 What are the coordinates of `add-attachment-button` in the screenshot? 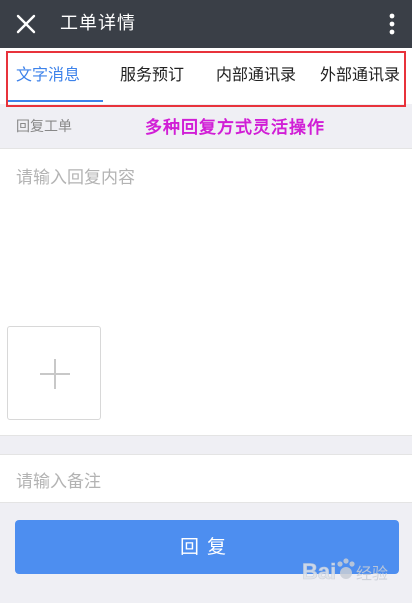 It's located at (54, 373).